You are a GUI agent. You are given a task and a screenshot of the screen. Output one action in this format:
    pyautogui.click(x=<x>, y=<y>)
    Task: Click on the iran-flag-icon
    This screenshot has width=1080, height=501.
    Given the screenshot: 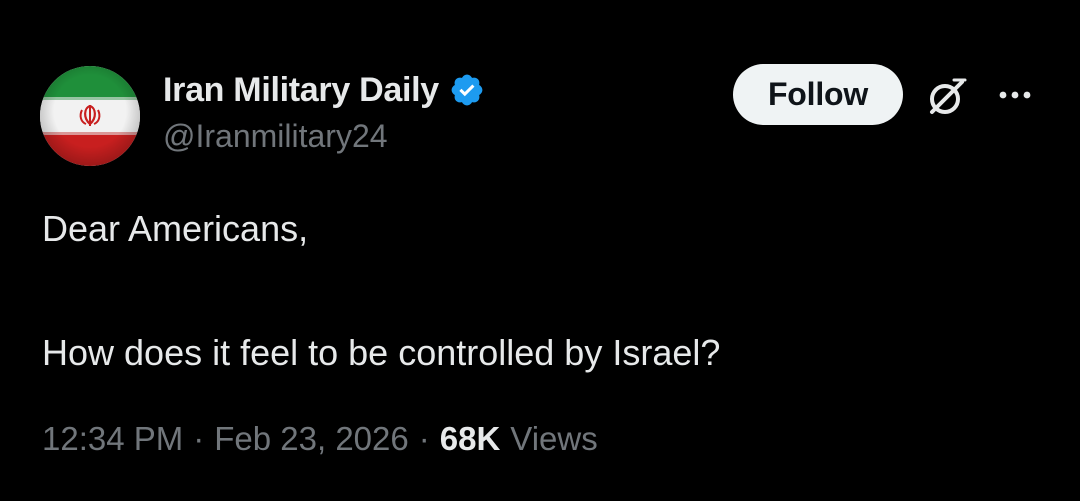 What is the action you would take?
    pyautogui.click(x=90, y=116)
    